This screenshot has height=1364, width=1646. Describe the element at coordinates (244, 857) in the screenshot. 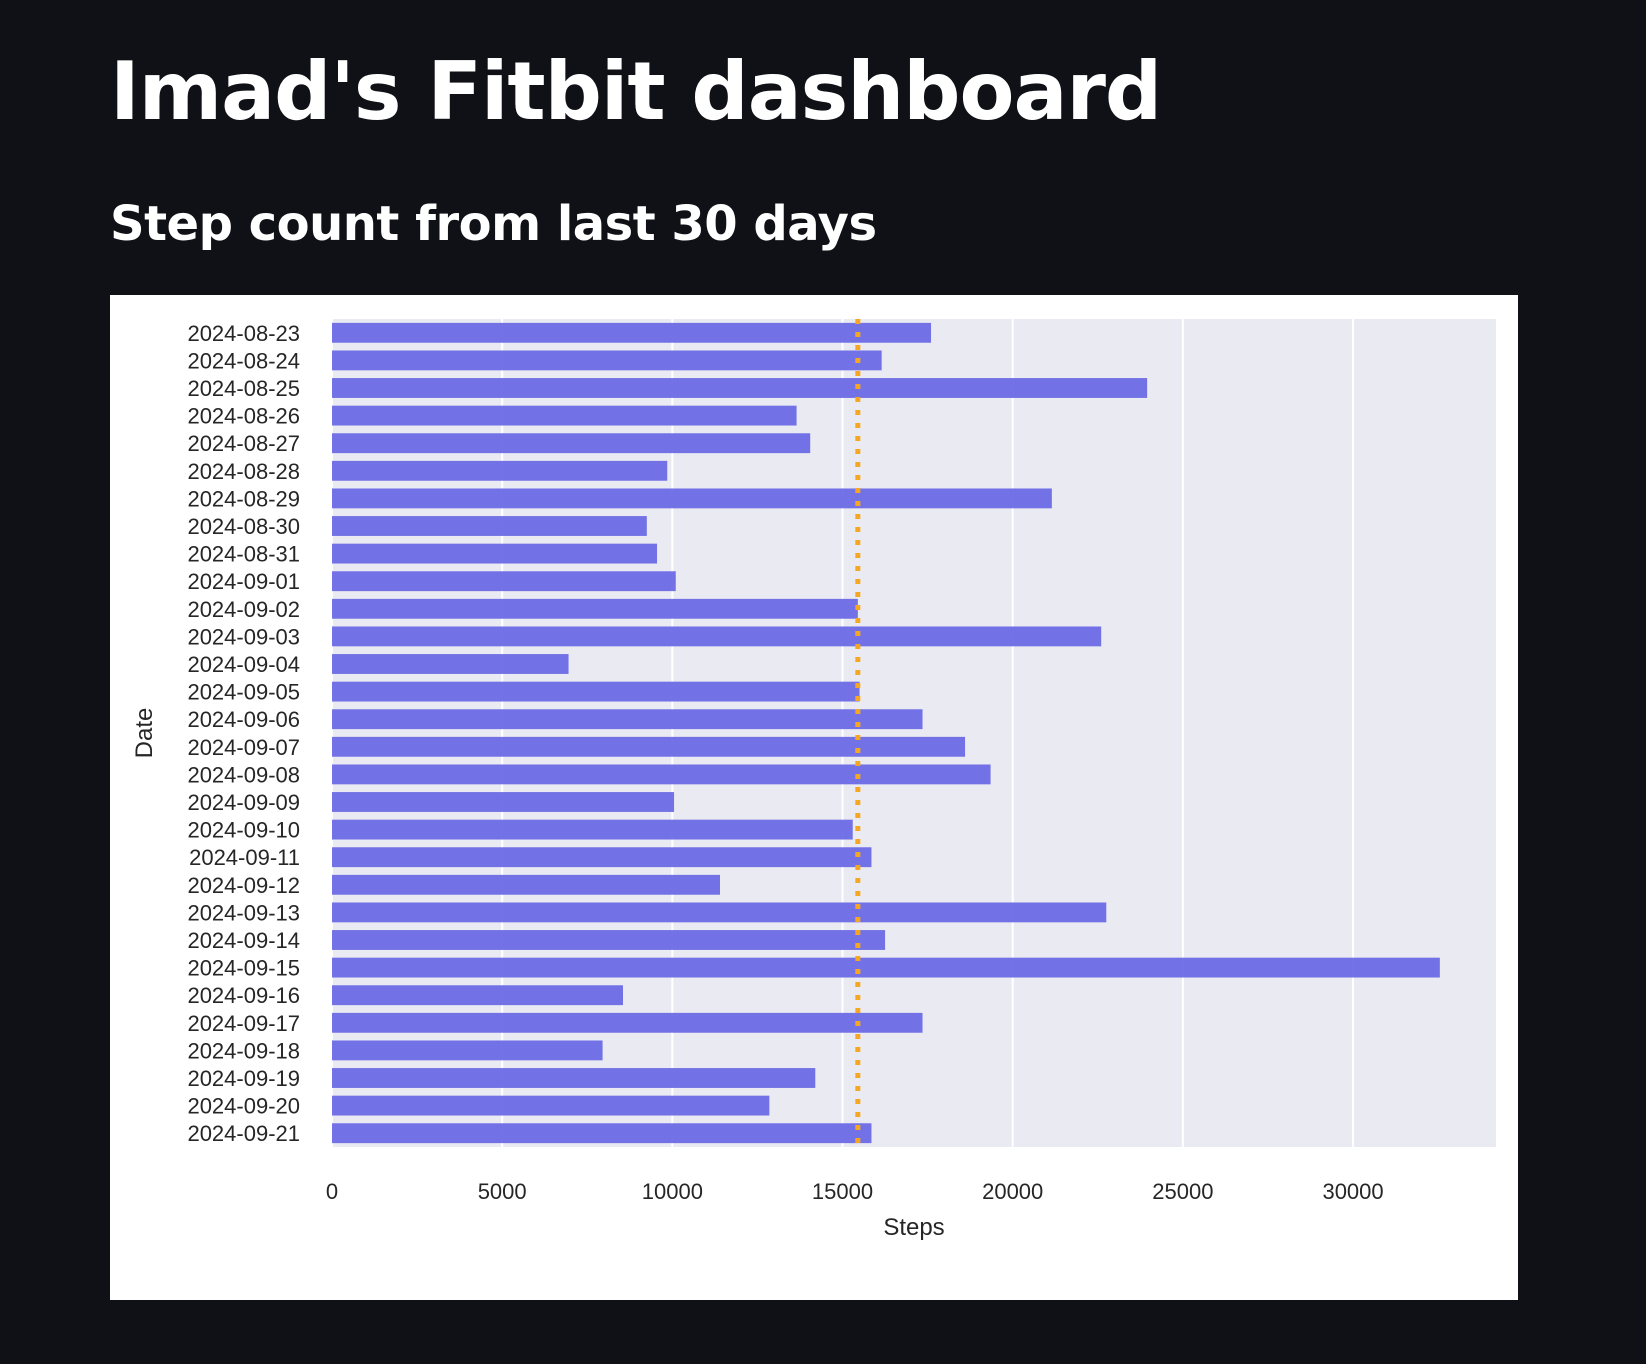

I see `y-tick-label: 2024-09-11` at that location.